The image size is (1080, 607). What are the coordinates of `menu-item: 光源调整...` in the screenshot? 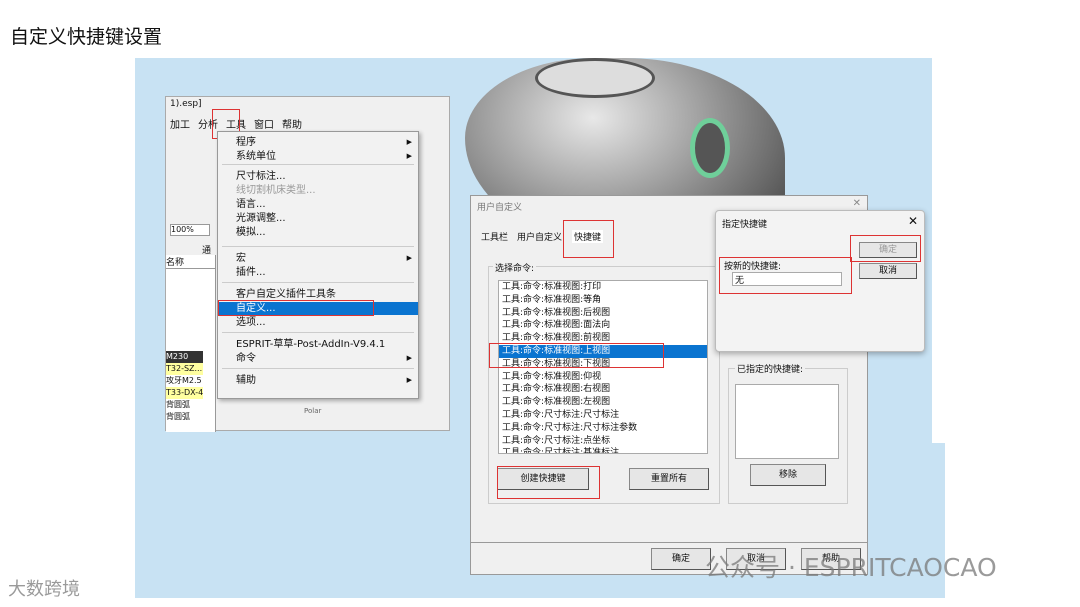 It's located at (318, 218).